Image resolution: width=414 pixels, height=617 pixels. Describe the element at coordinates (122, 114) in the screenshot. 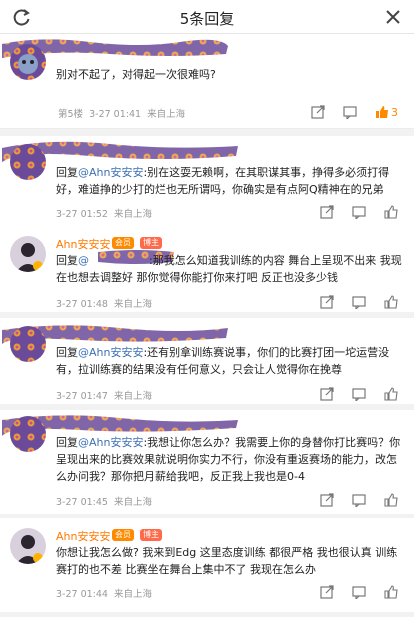

I see `comment-meta: 第5楼 3-27 01:41 来自上海` at that location.